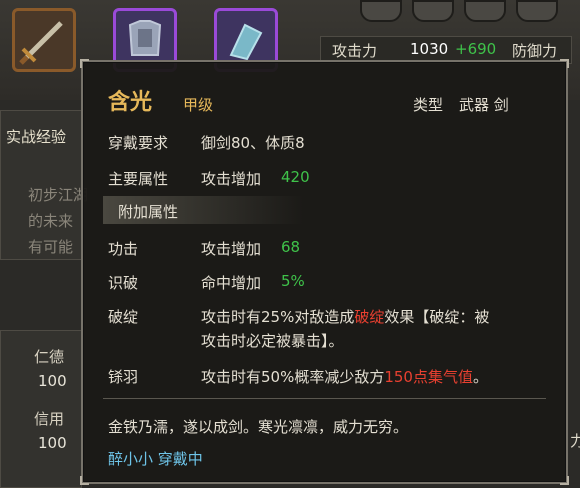  I want to click on attr-gongji-number: 68, so click(291, 247).